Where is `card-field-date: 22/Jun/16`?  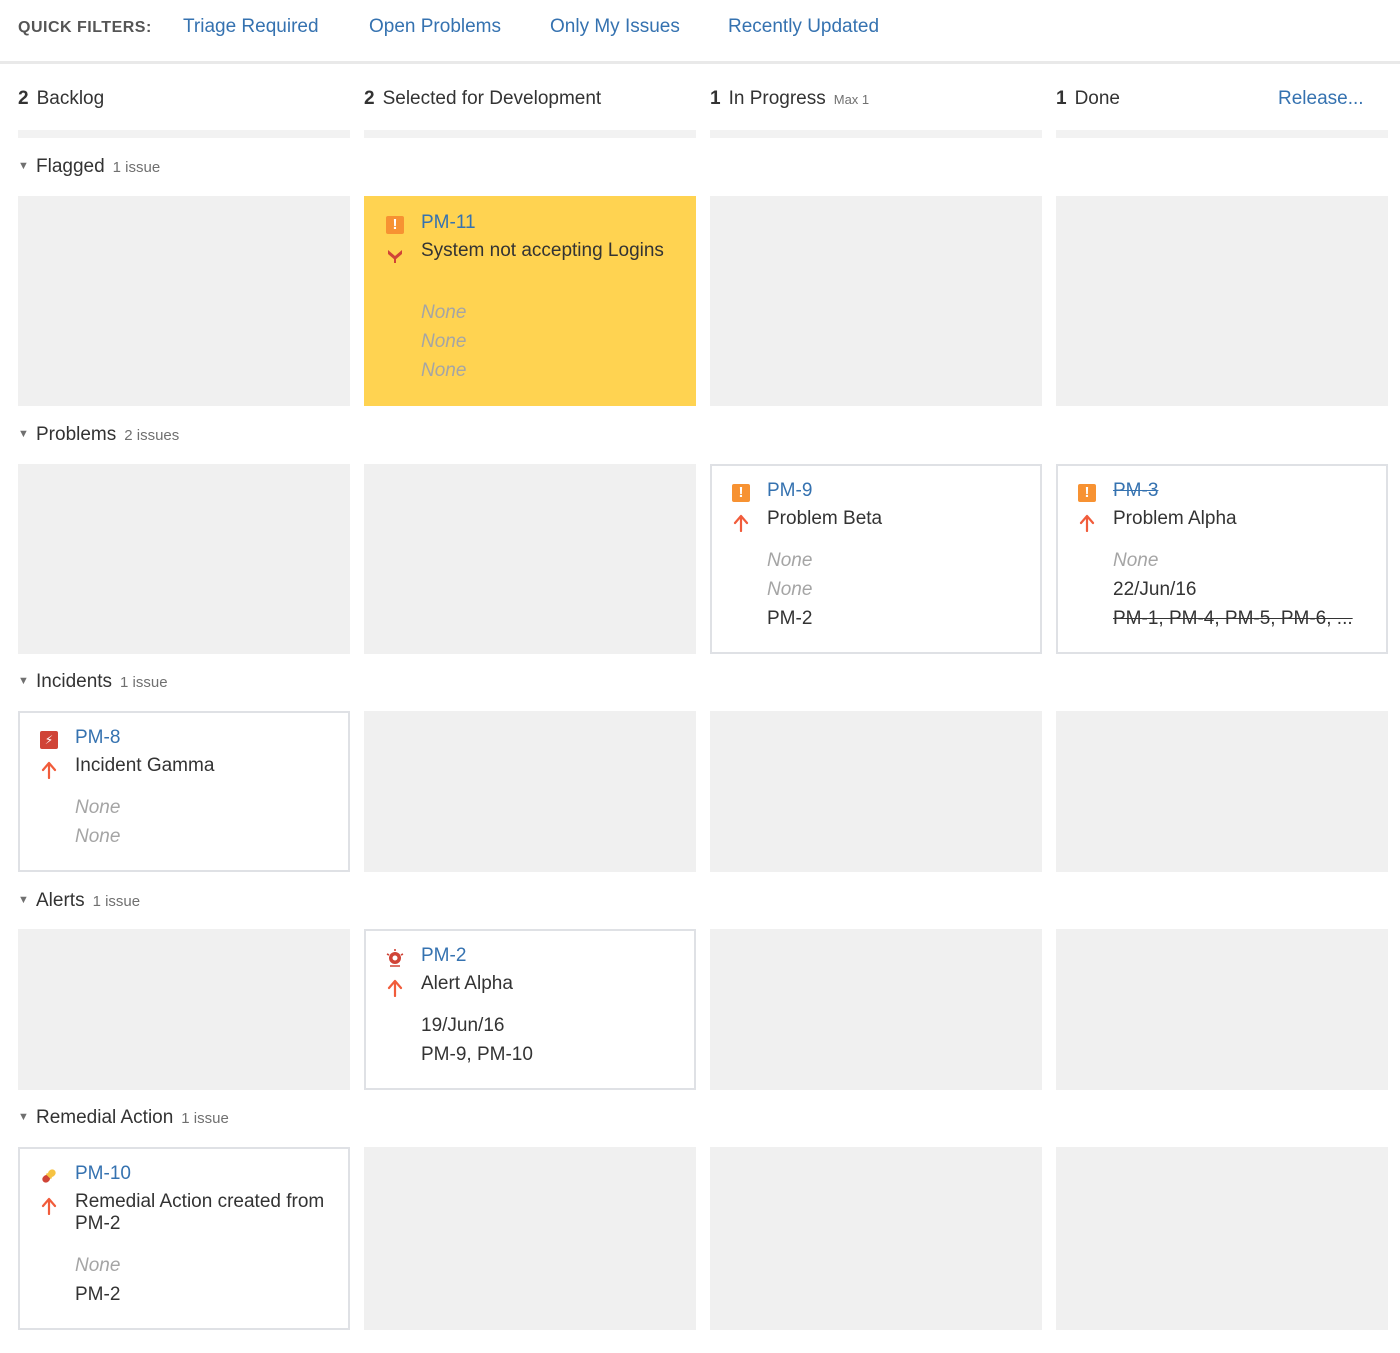
card-field-date: 22/Jun/16 is located at coordinates (1155, 589).